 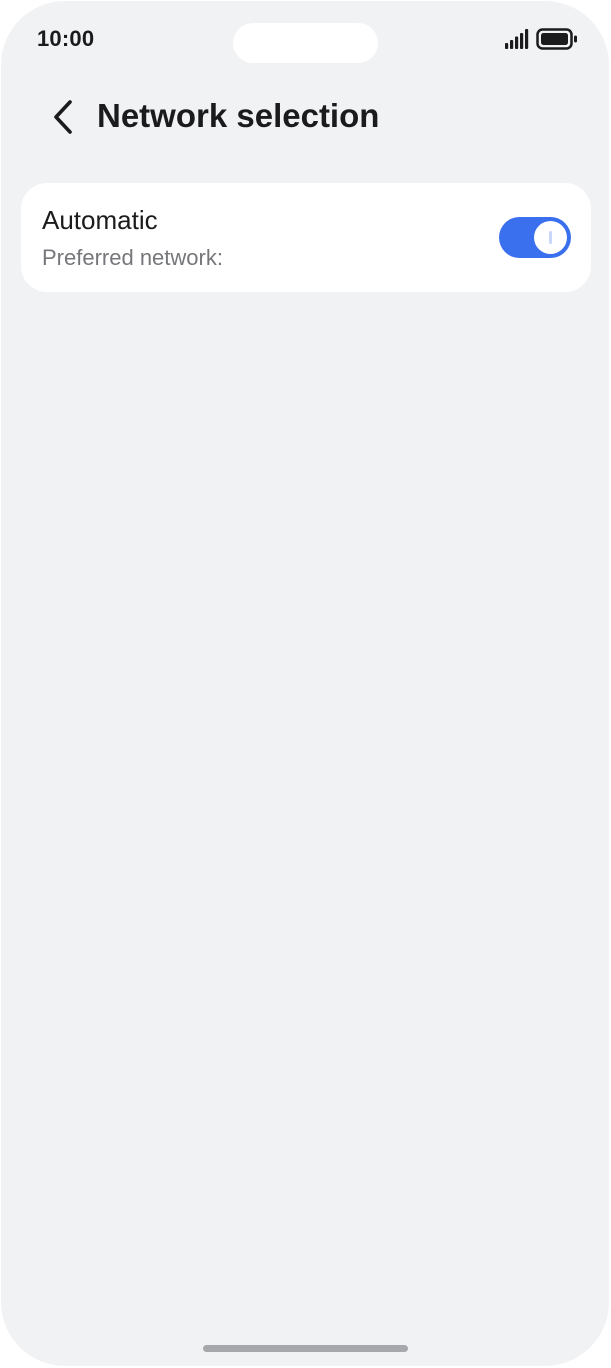 I want to click on status-bar: 10:00, so click(x=305, y=41).